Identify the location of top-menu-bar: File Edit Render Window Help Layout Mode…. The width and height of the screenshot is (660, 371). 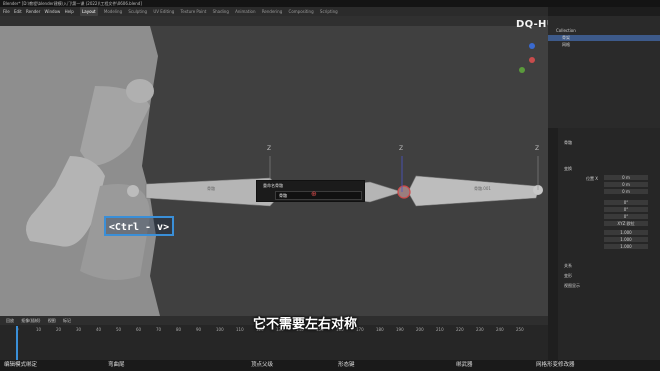
(274, 11).